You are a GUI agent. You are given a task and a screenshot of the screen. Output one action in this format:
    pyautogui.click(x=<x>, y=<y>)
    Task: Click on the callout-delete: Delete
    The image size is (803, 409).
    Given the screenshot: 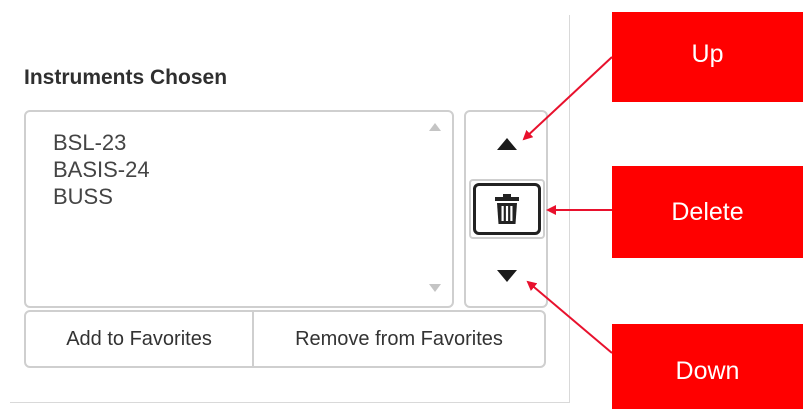 What is the action you would take?
    pyautogui.click(x=707, y=212)
    